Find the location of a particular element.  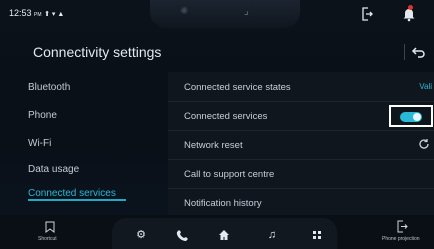

connected-services-toggle is located at coordinates (411, 116).